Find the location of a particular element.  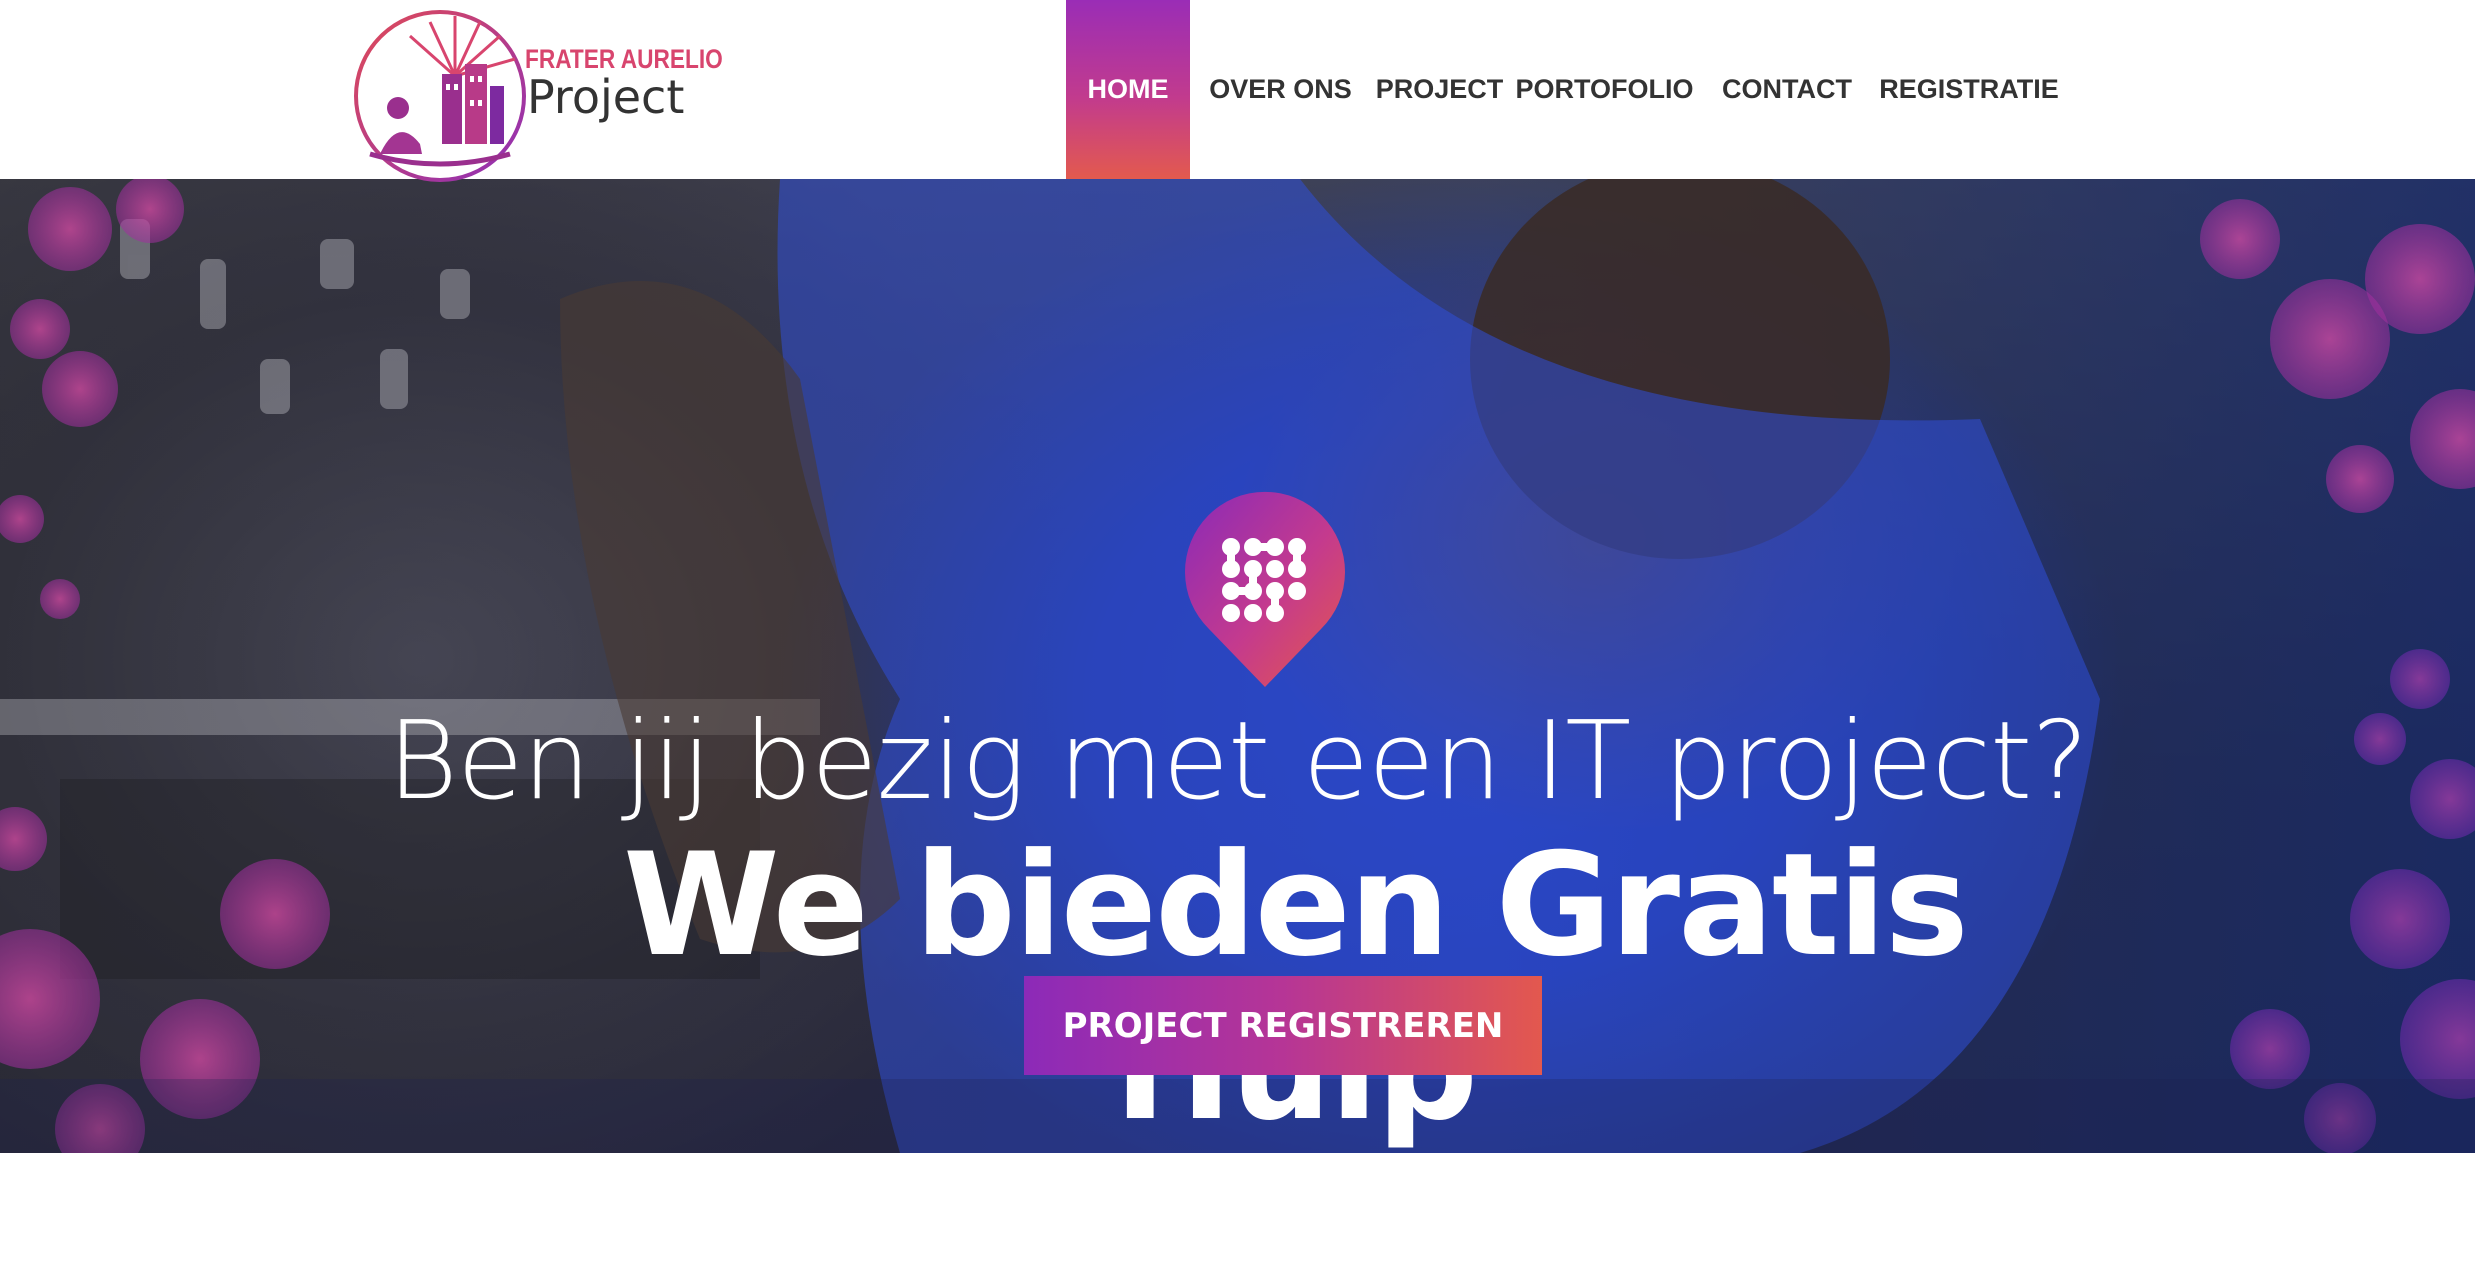

nav-project: PROJECT is located at coordinates (1439, 89).